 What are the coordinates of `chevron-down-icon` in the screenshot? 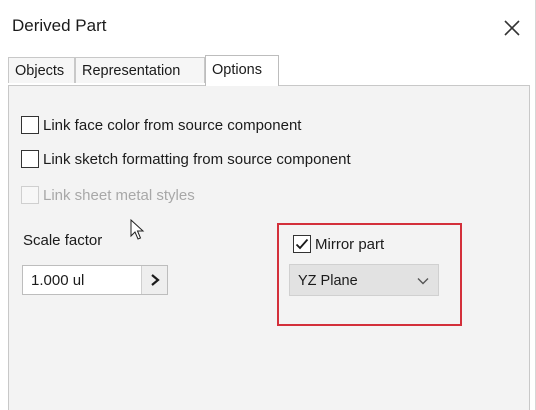 It's located at (423, 281).